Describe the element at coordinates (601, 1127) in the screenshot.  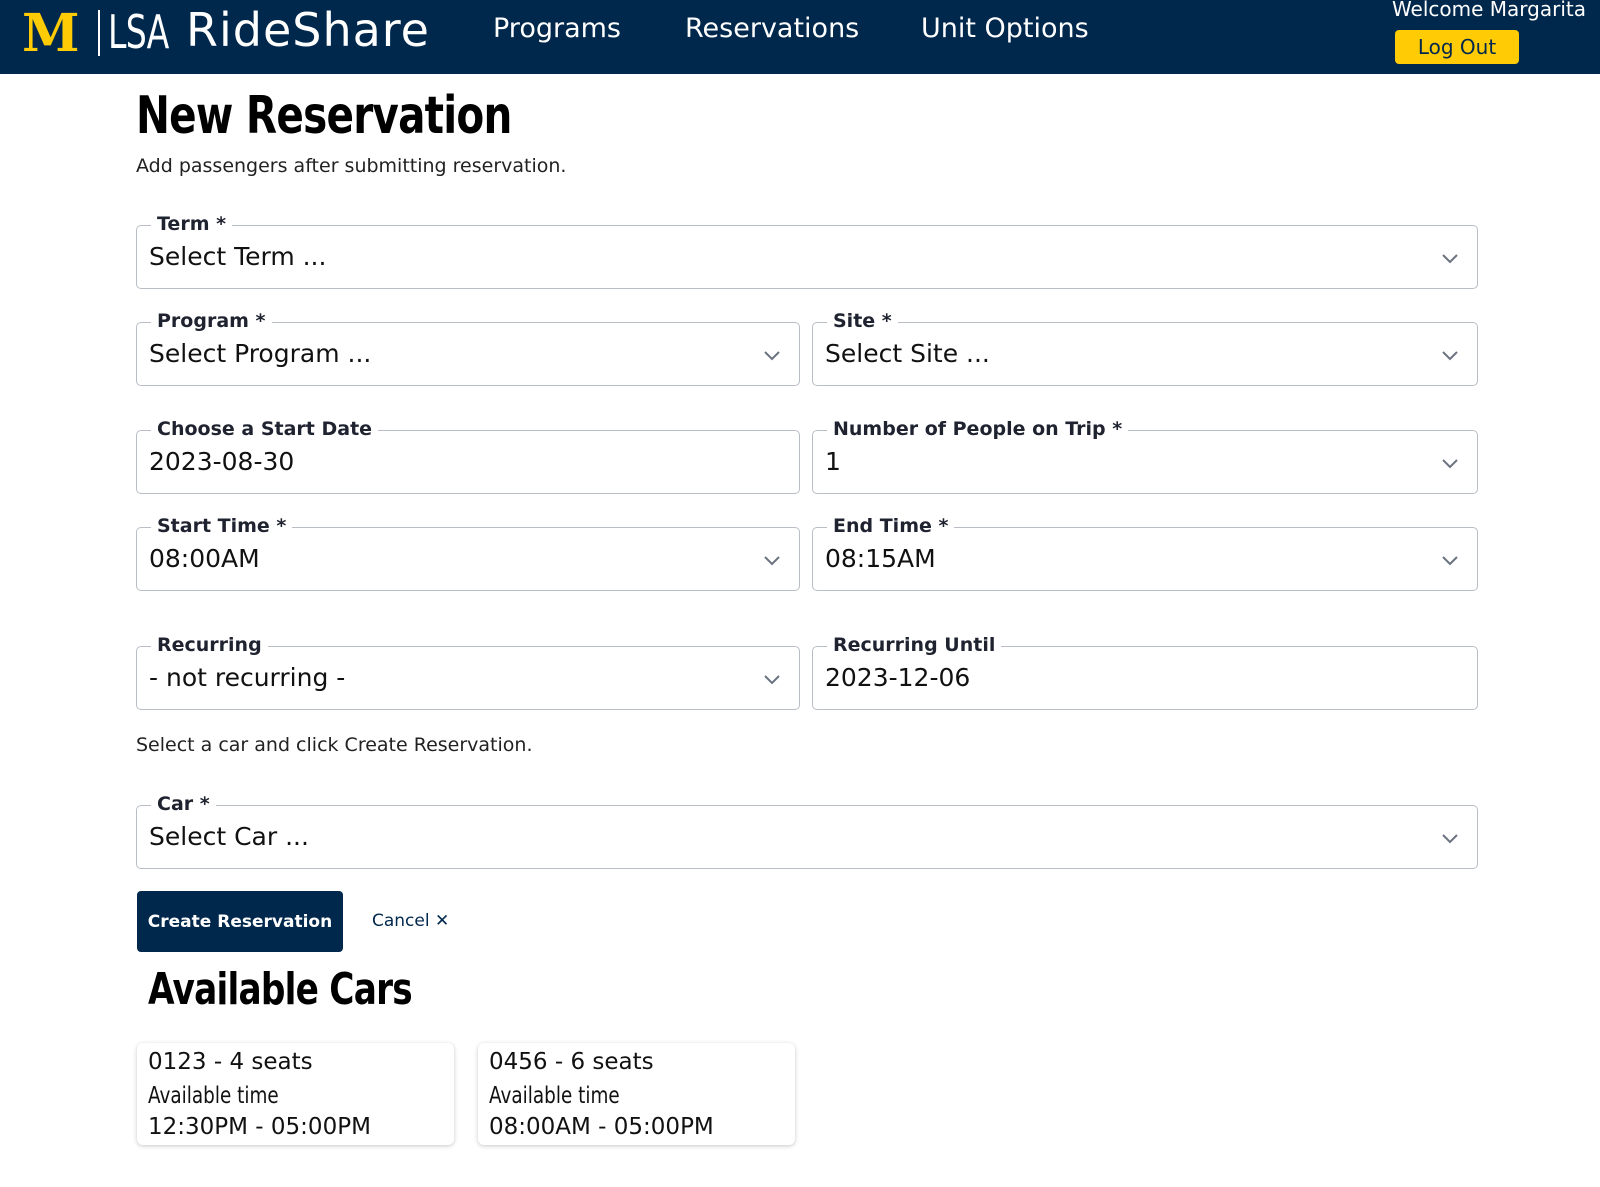
I see `car-available-time: 08:00AM - 05:00PM` at that location.